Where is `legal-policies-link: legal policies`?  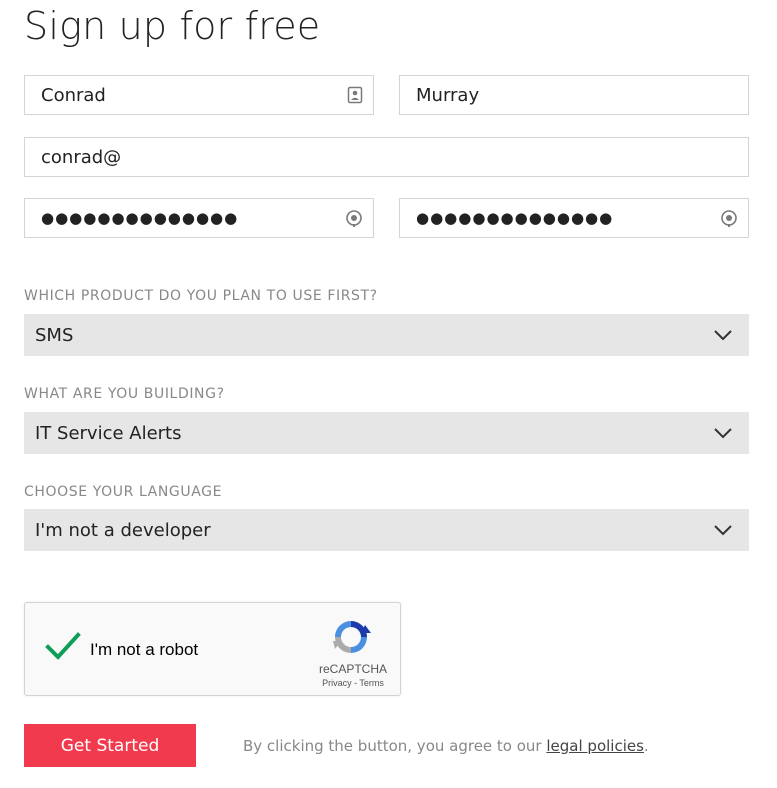 legal-policies-link: legal policies is located at coordinates (595, 746).